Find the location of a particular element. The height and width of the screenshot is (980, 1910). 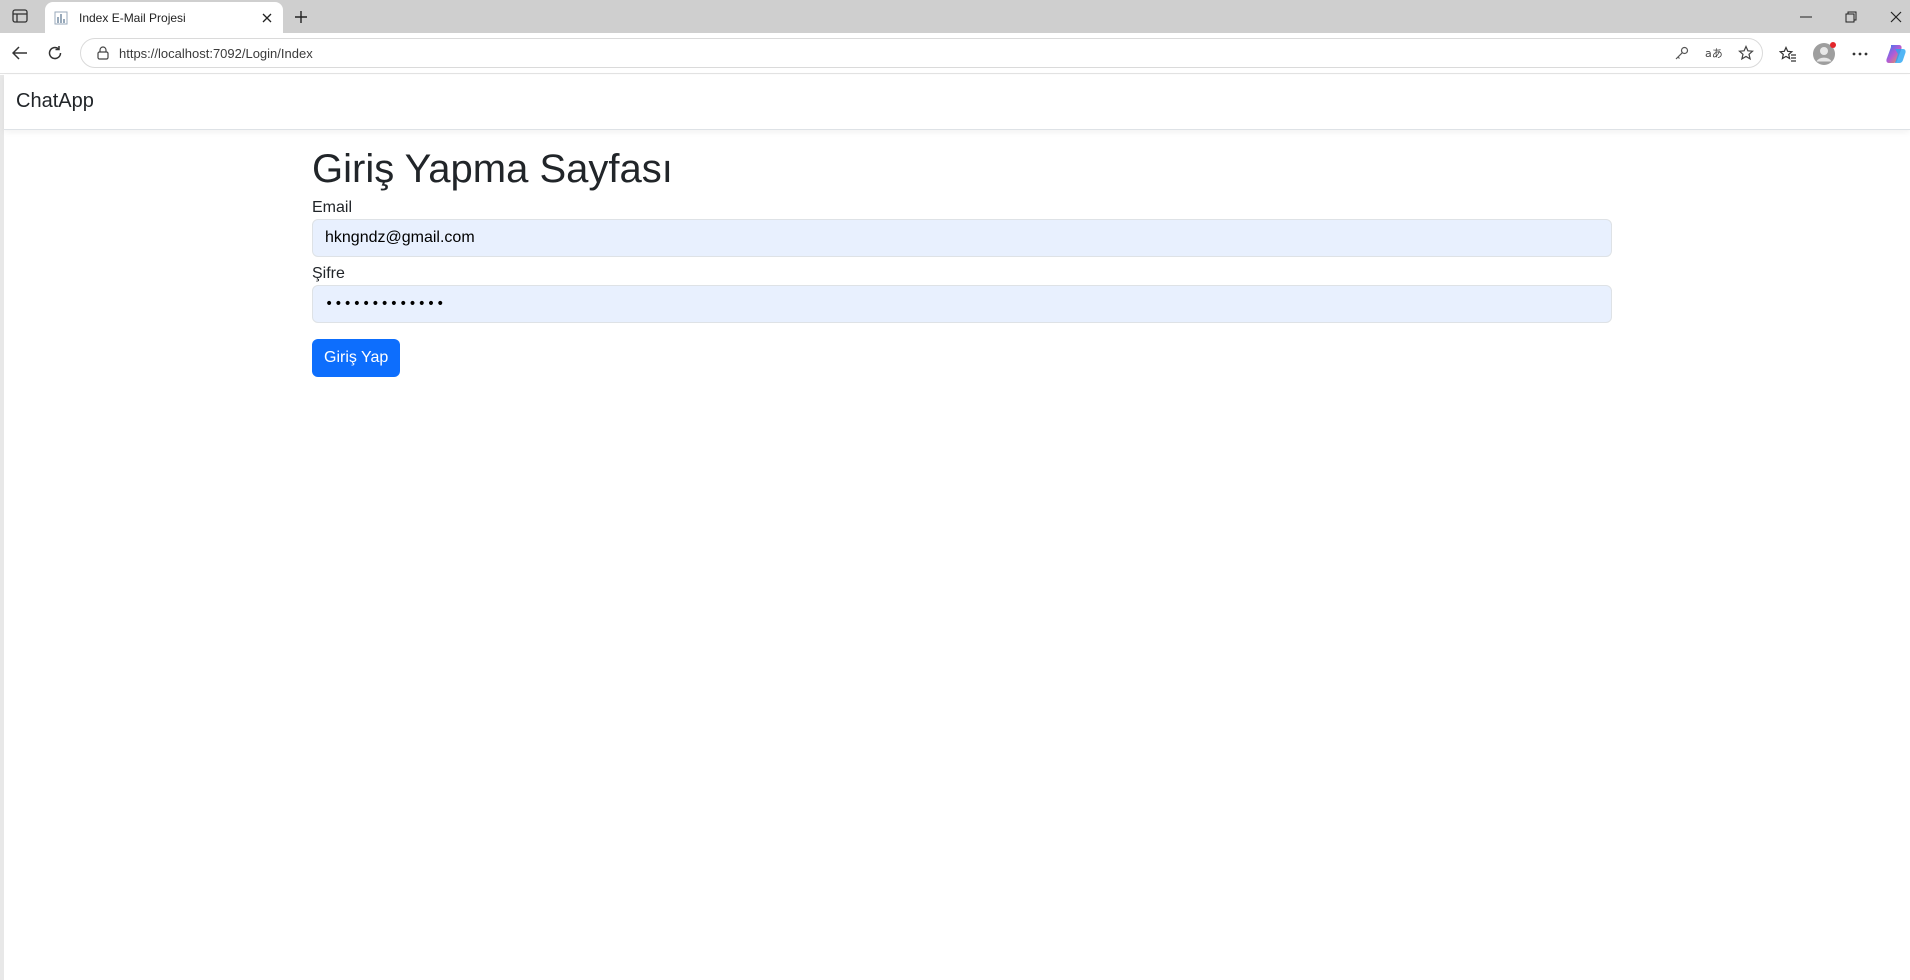

browser-toolbar: https://localhost:7092/Login/Index aあ is located at coordinates (955, 53).